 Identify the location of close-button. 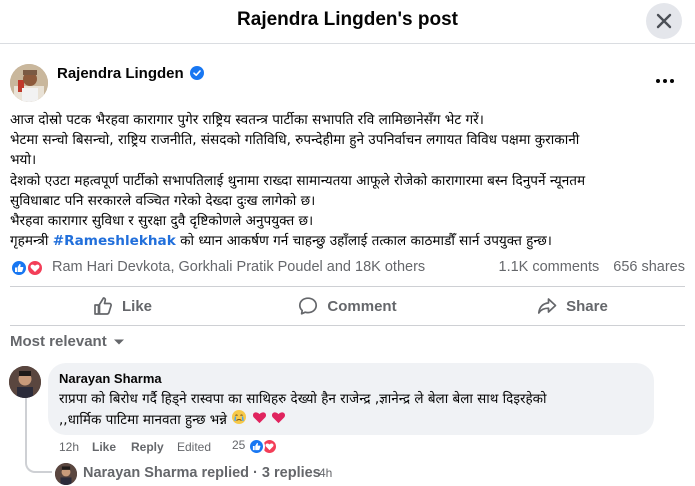
(664, 21).